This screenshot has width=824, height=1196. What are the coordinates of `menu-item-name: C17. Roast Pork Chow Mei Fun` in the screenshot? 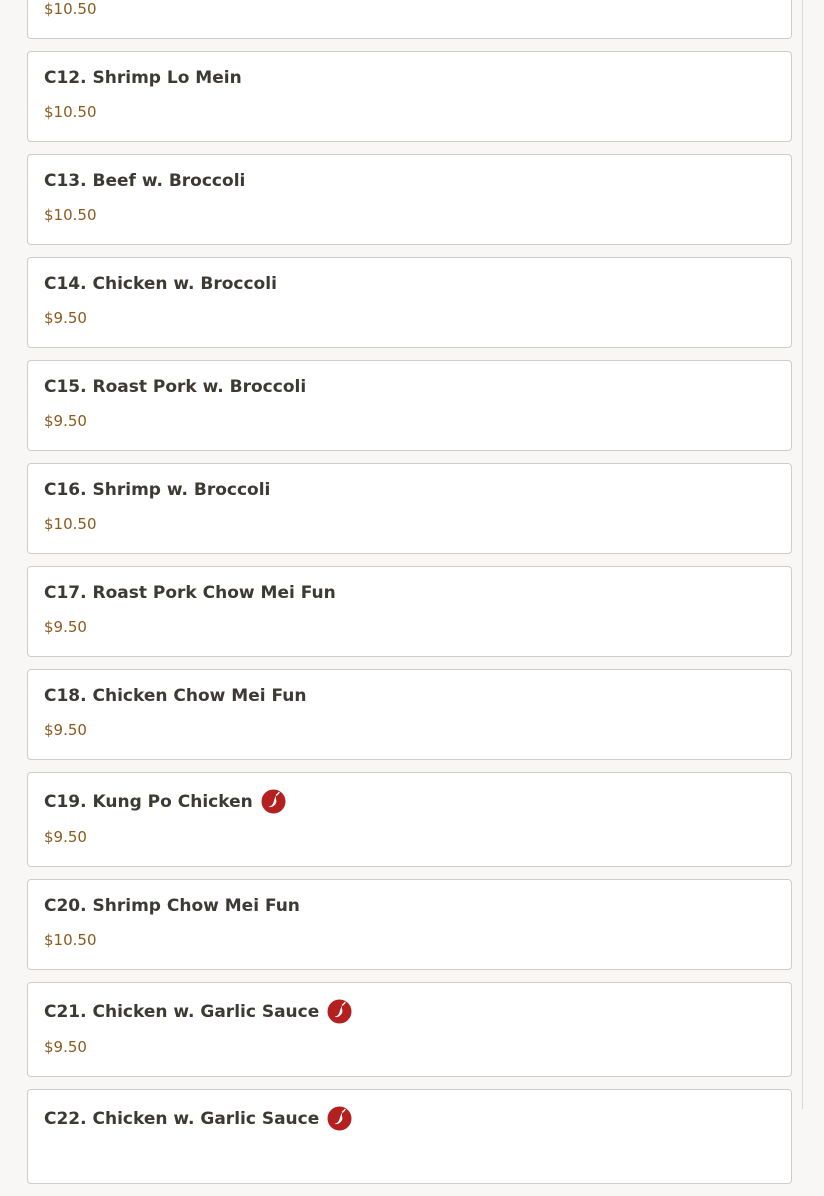 It's located at (190, 593).